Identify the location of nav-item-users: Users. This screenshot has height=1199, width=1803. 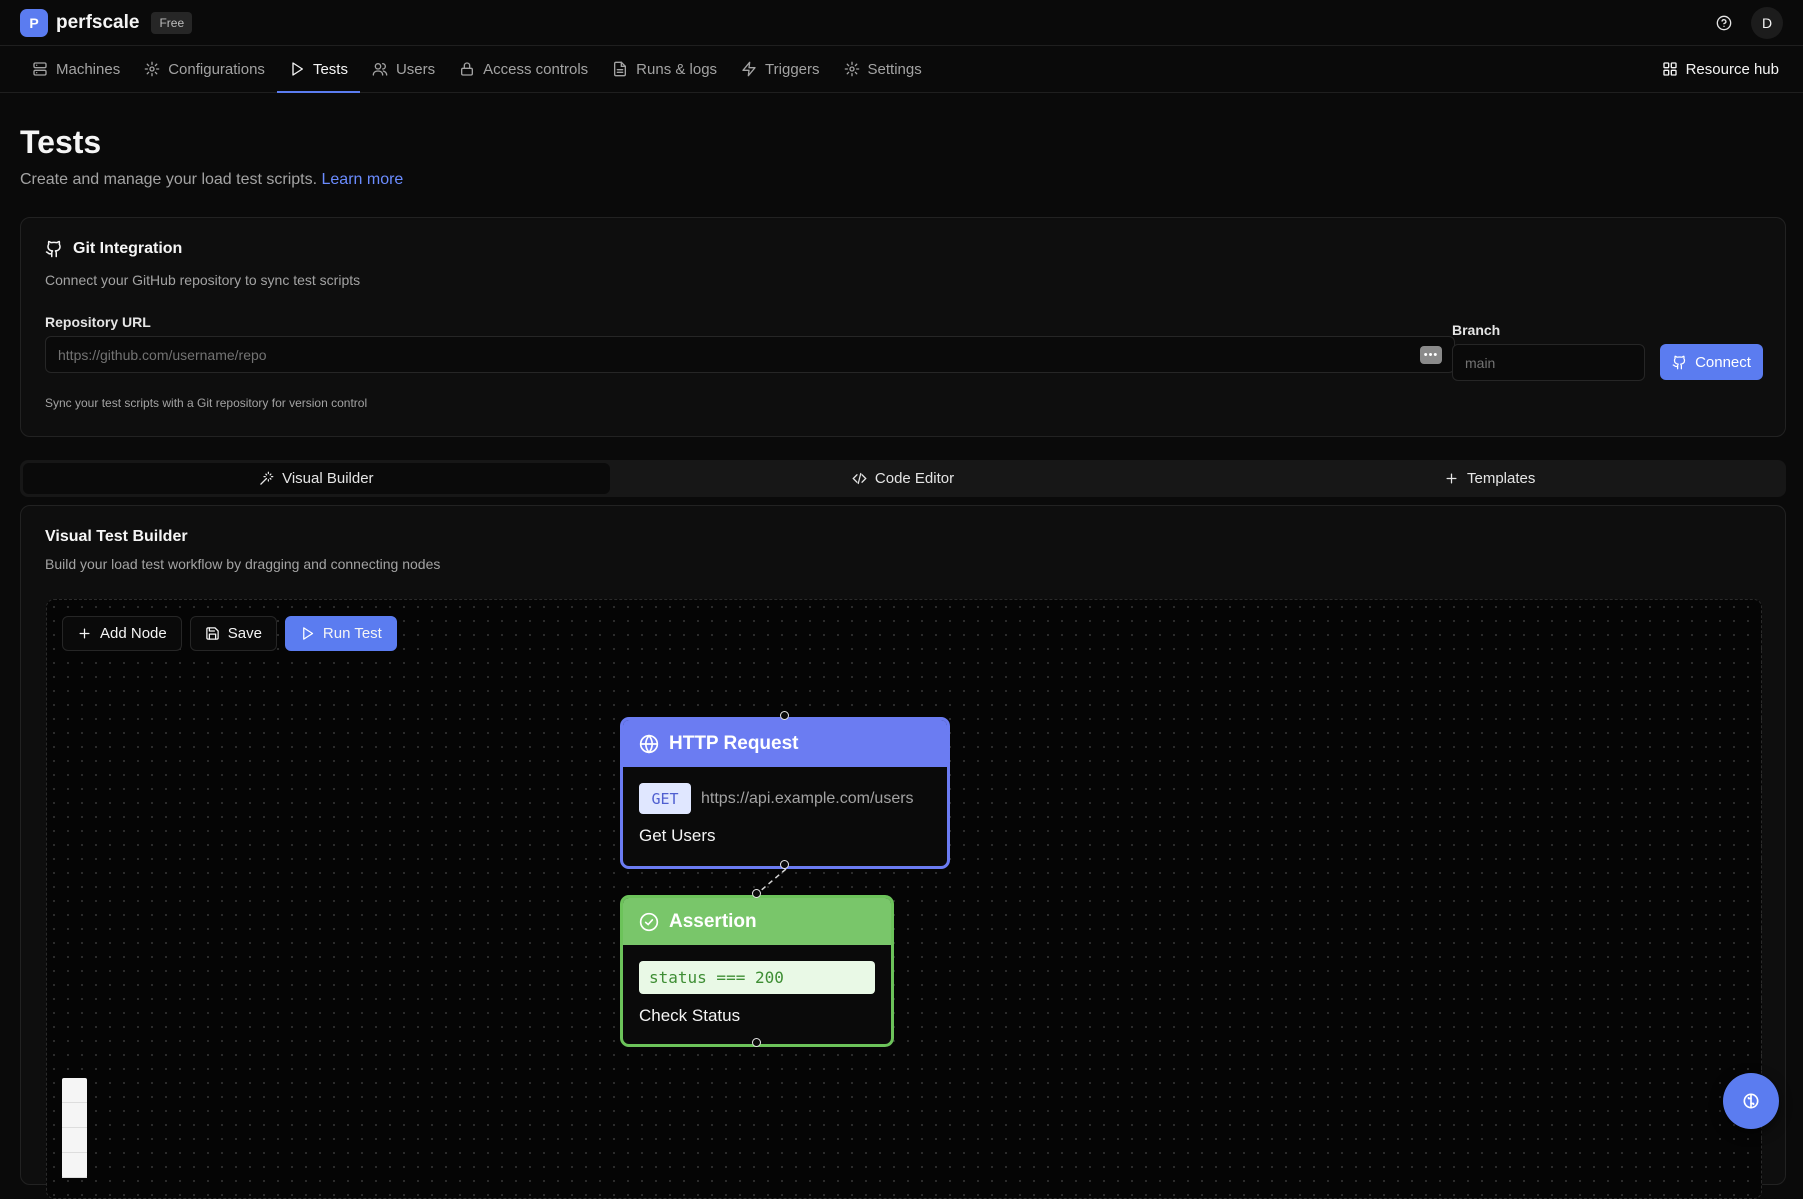
(403, 69).